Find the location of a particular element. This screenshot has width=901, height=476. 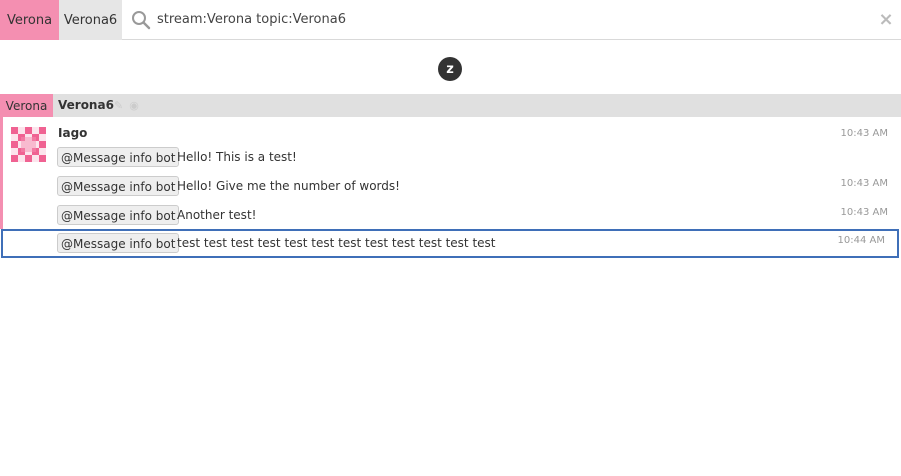

message-text: Hello! This is a test! is located at coordinates (237, 157).